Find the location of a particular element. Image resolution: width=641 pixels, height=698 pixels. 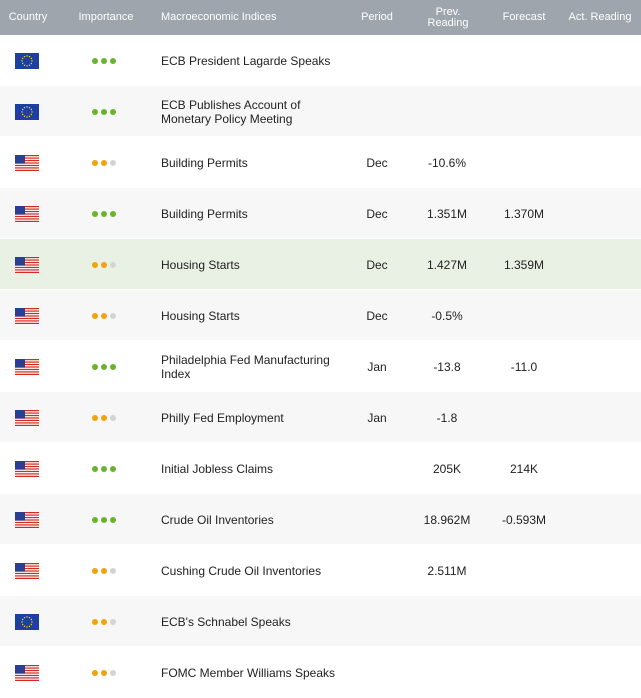

header-period: Period is located at coordinates (377, 17).